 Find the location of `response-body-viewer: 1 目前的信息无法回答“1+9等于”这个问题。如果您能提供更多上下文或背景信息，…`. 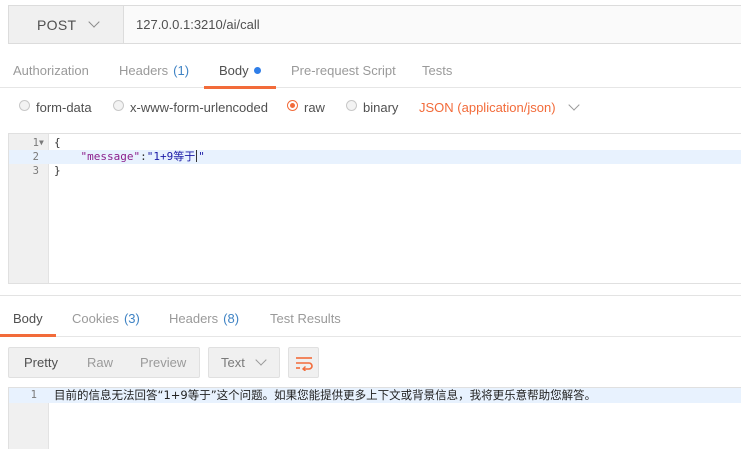

response-body-viewer: 1 目前的信息无法回答“1+9等于”这个问题。如果您能提供更多上下文或背景信息，… is located at coordinates (374, 418).